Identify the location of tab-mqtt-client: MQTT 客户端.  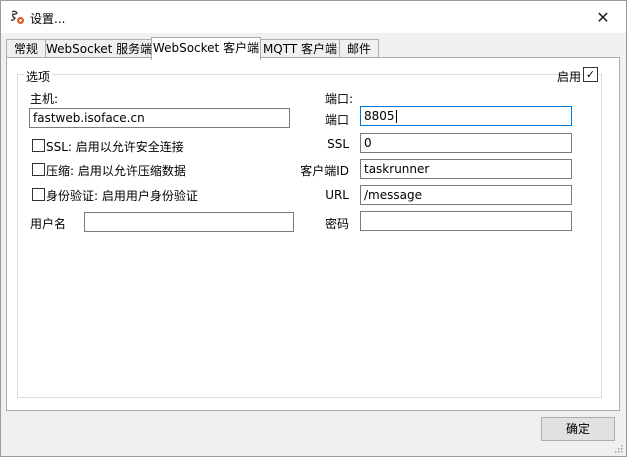
(300, 48).